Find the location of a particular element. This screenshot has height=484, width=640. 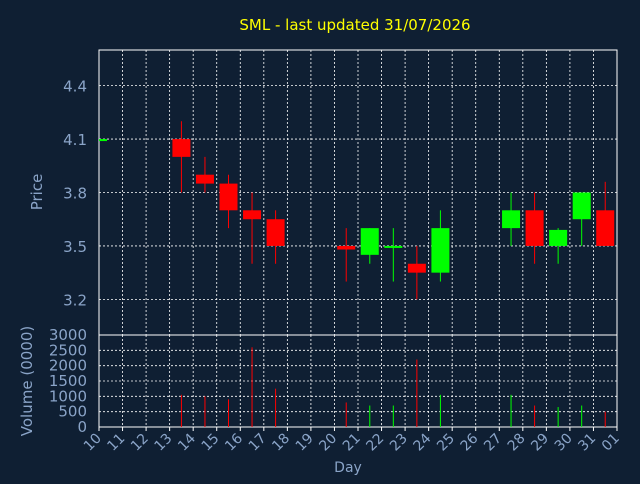

x-tick-label: 30 is located at coordinates (564, 443).